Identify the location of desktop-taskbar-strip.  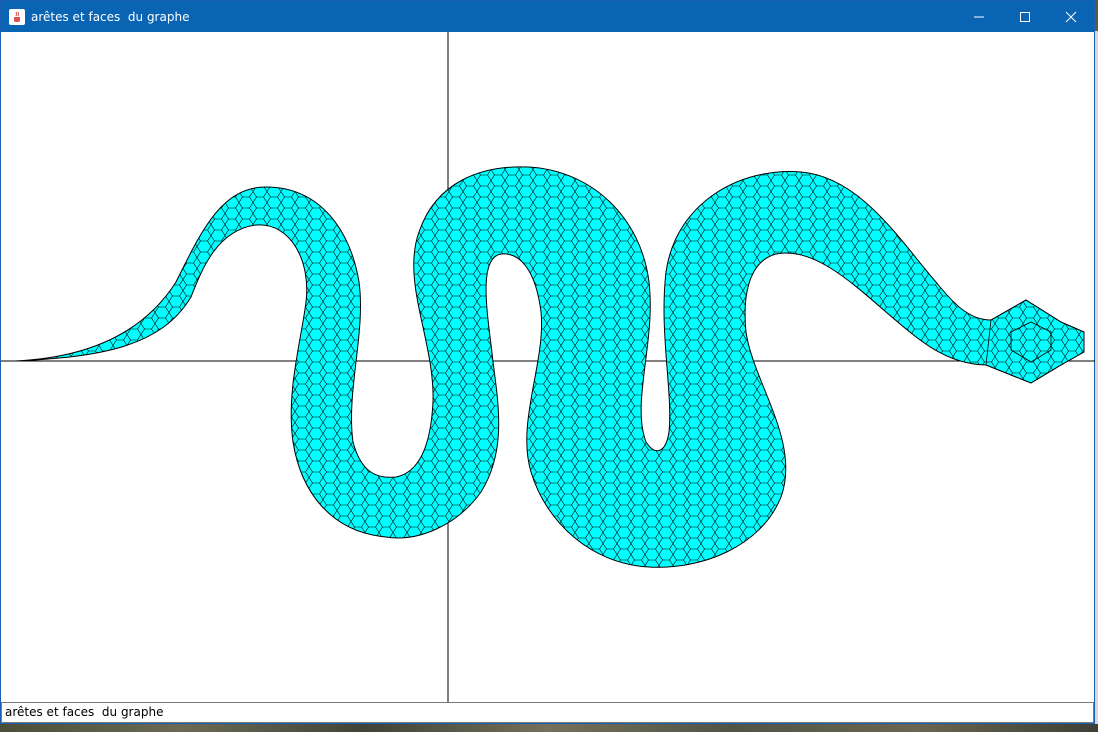
(549, 728).